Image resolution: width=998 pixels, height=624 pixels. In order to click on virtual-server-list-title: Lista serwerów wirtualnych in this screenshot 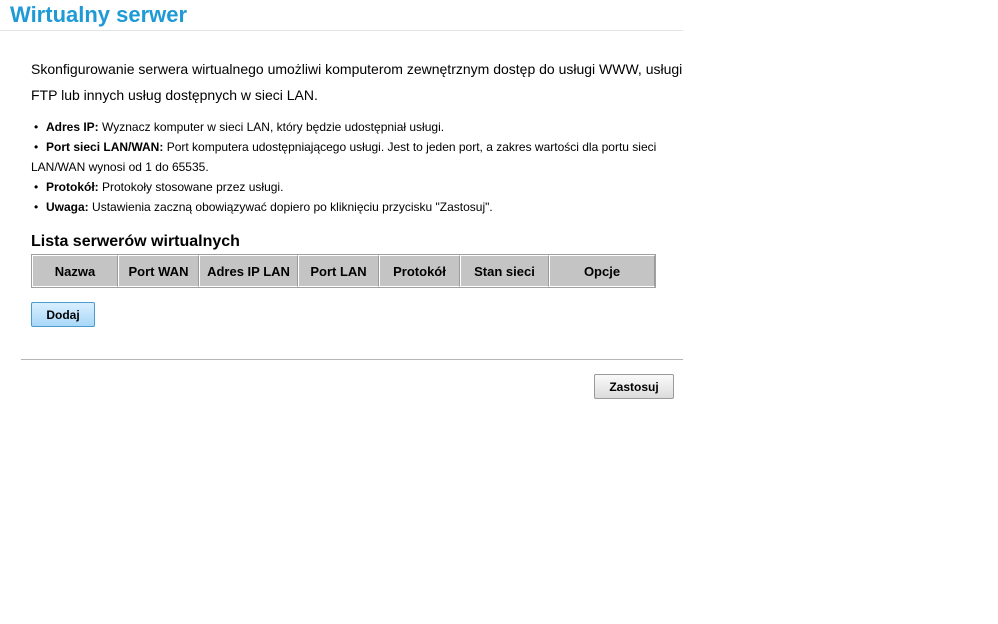, I will do `click(135, 241)`.